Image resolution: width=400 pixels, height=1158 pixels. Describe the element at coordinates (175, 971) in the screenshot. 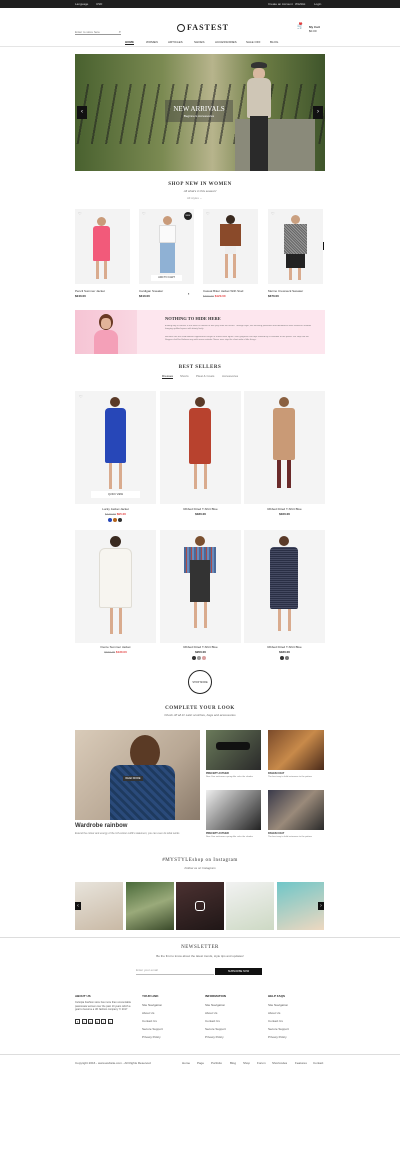

I see `newsletter-email-input: Enter your email` at that location.